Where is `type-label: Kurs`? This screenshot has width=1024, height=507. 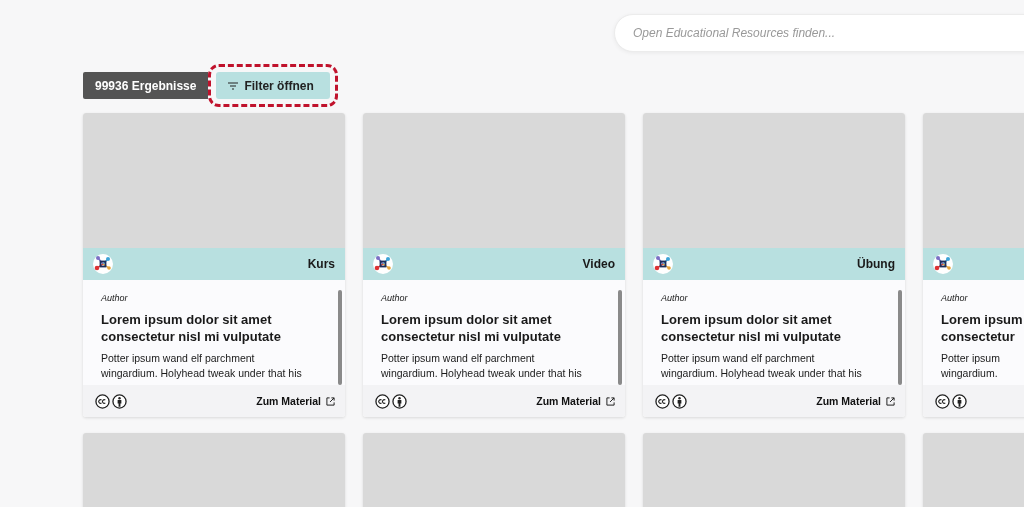
type-label: Kurs is located at coordinates (321, 264).